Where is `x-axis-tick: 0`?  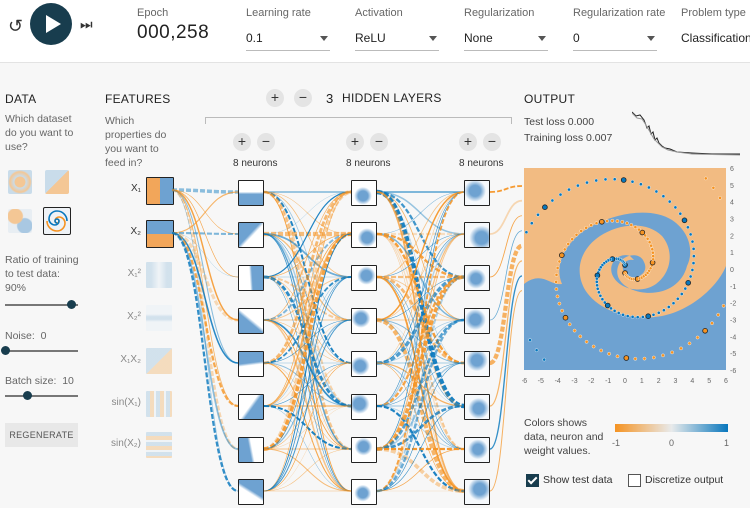 x-axis-tick: 0 is located at coordinates (625, 381).